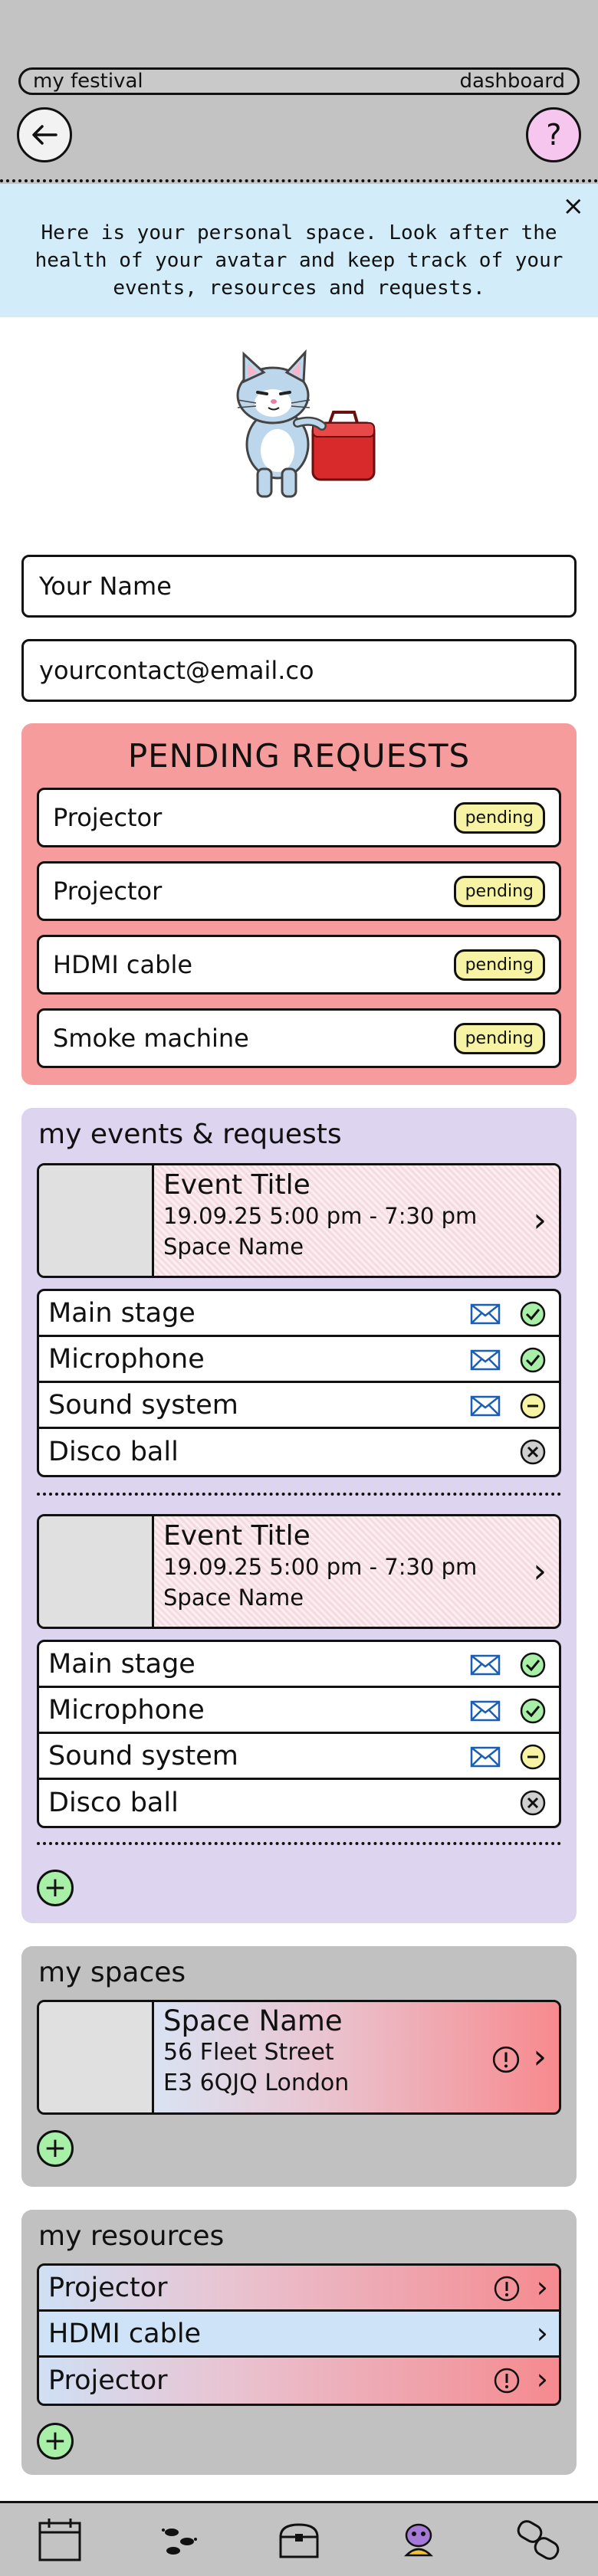 The height and width of the screenshot is (2576, 598). What do you see at coordinates (299, 756) in the screenshot?
I see `pending-requests-title: PENDING REQUESTS` at bounding box center [299, 756].